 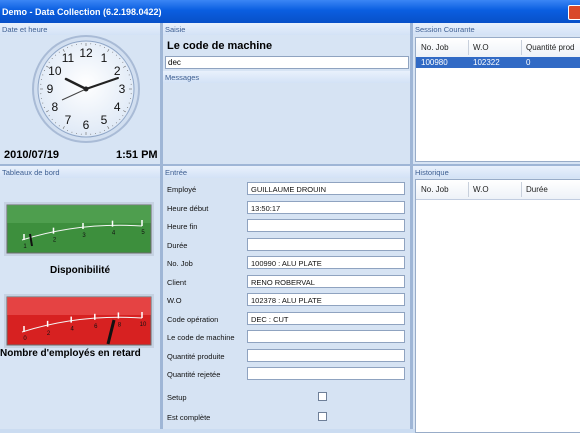 I want to click on saisie-panel: Saisie Le code de machine Messages, so click(x=286, y=93).